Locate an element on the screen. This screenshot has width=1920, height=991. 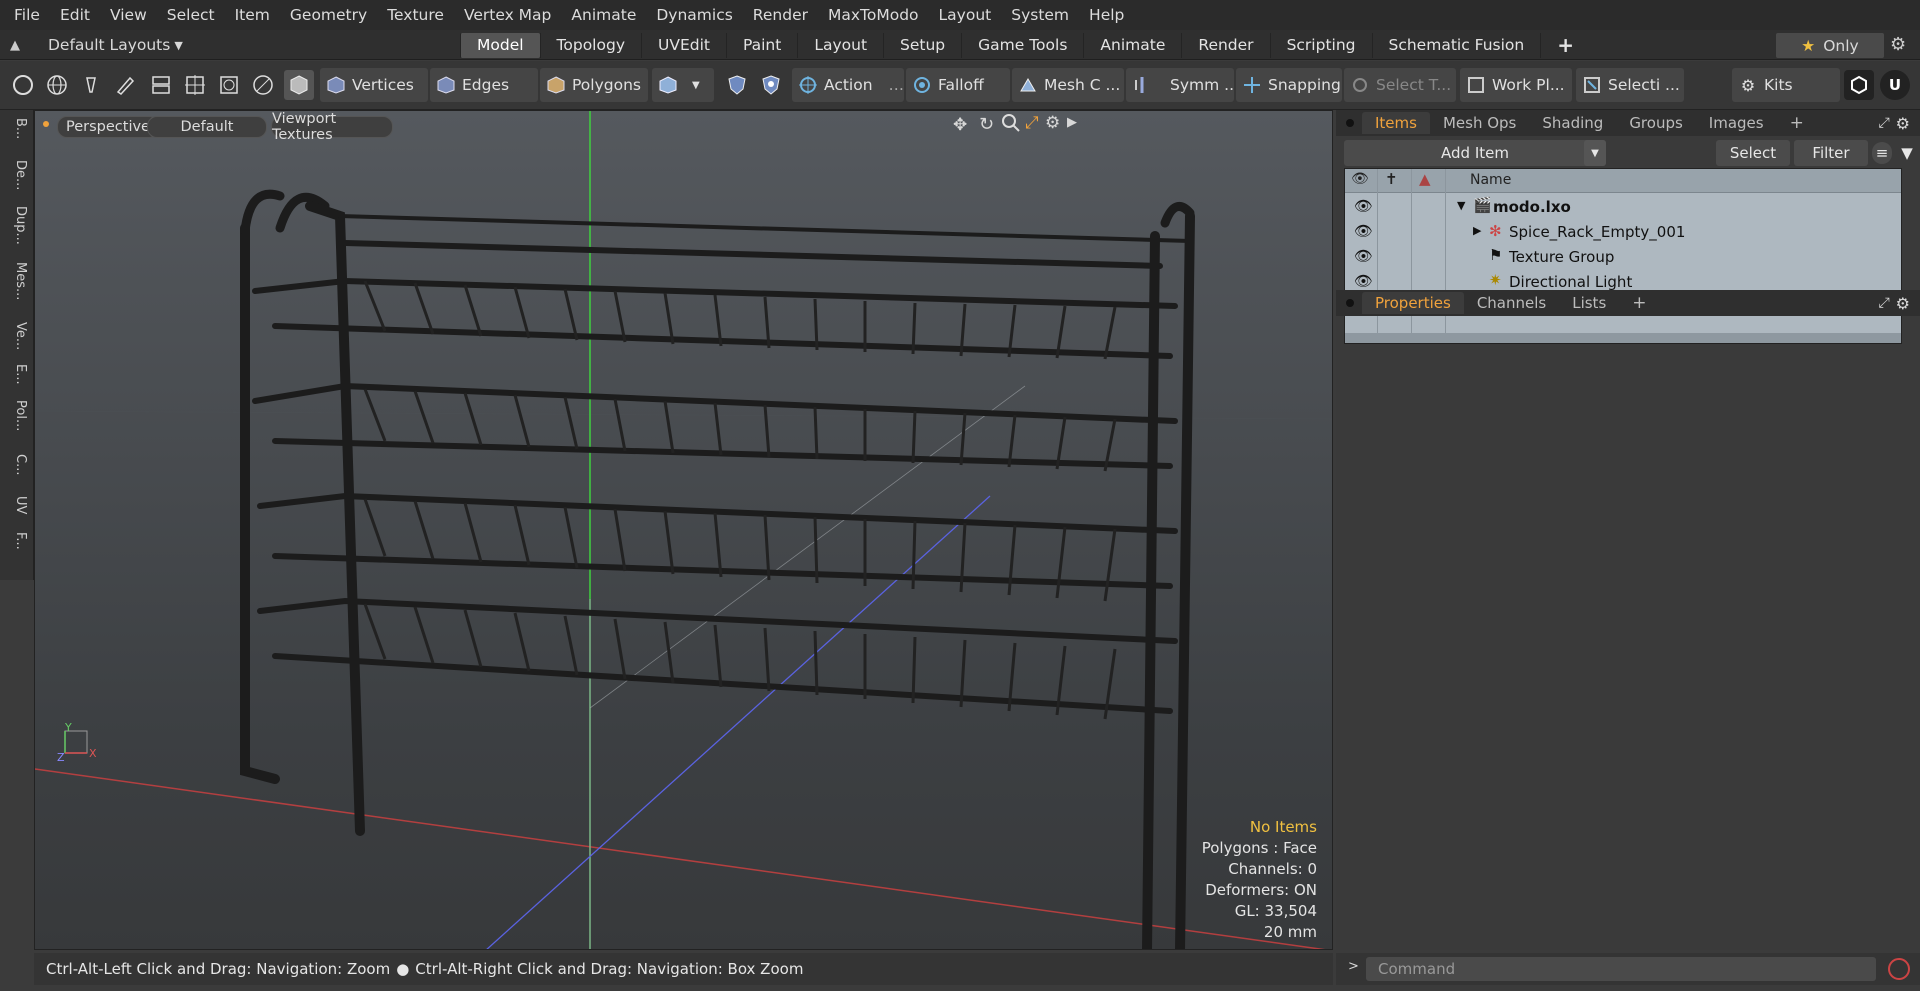
tab-paint: Paint is located at coordinates (761, 45).